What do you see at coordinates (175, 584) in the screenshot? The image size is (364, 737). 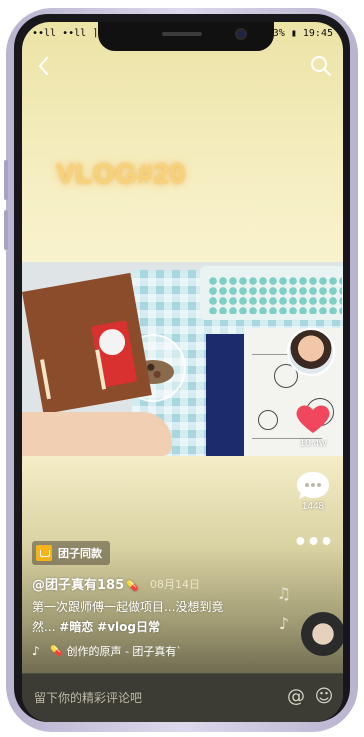 I see `post-date: 08月14日` at bounding box center [175, 584].